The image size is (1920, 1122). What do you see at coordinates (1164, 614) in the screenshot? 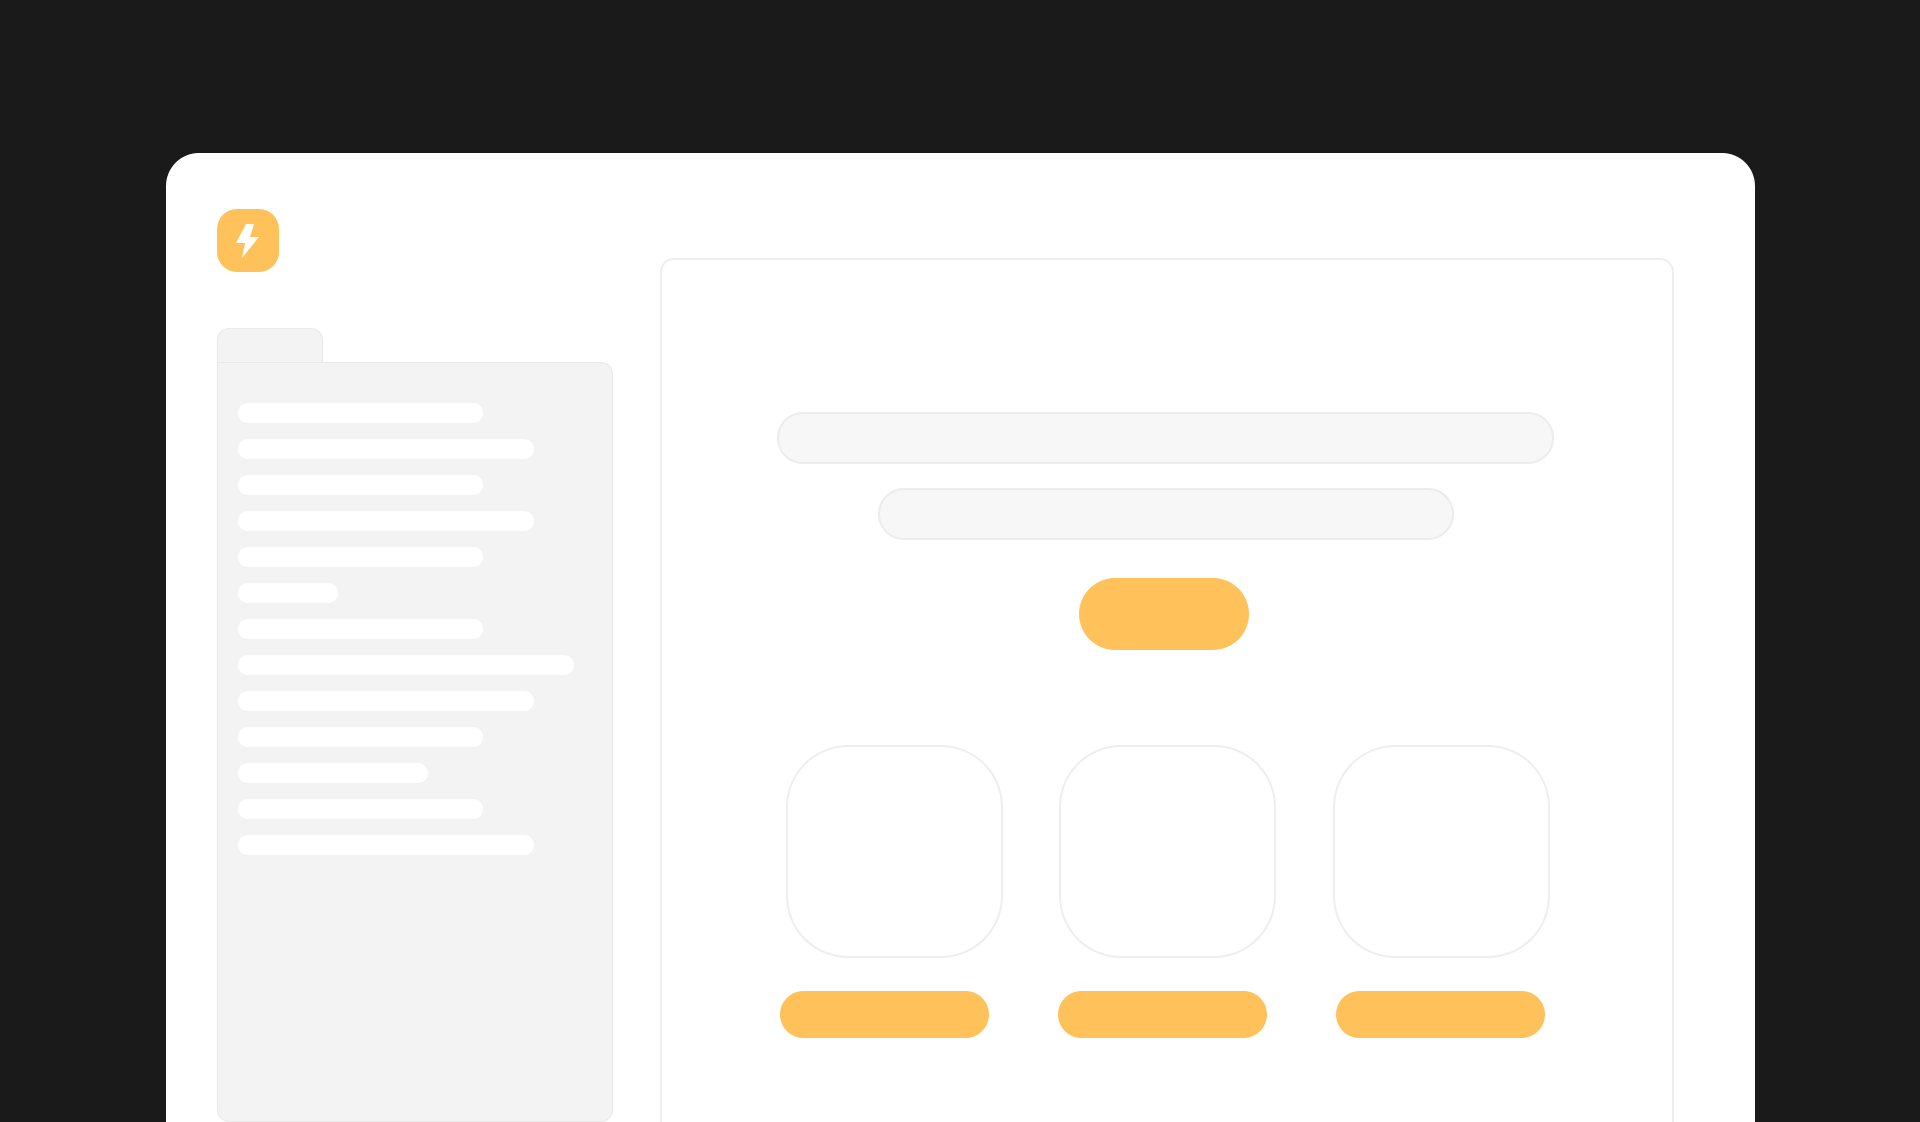
I see `cta-button` at bounding box center [1164, 614].